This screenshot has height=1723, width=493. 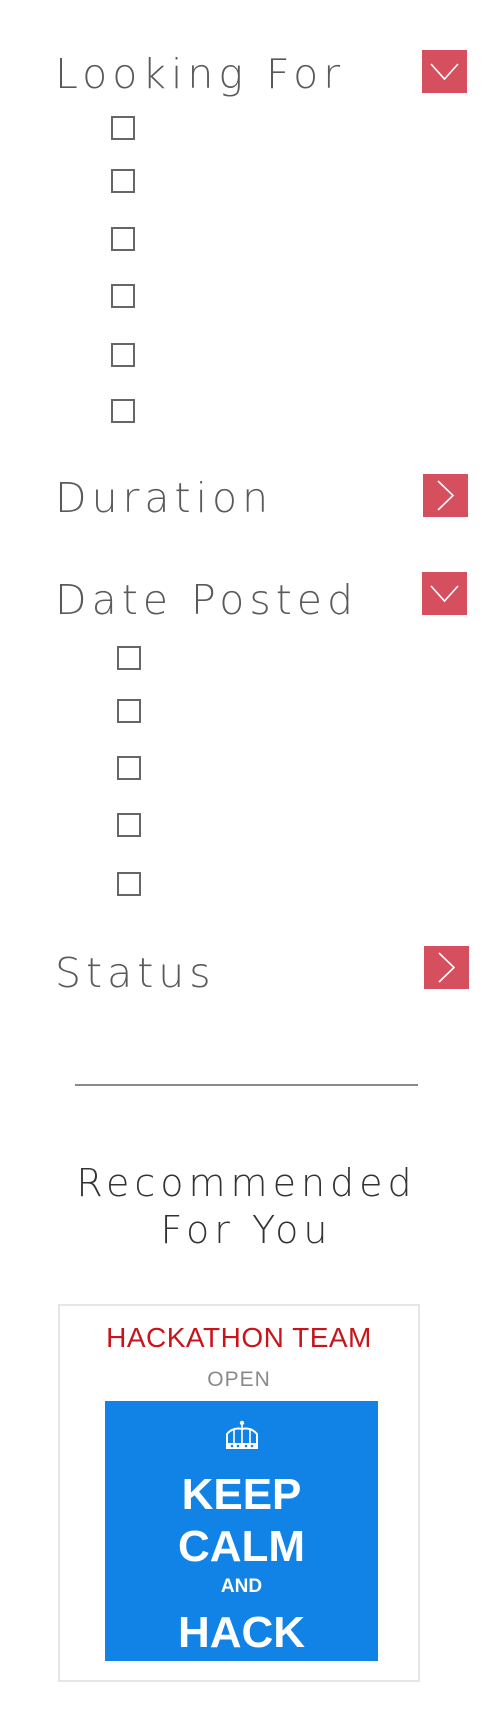 I want to click on card-poster-image: KEEP CALM AND HACK, so click(x=241, y=1531).